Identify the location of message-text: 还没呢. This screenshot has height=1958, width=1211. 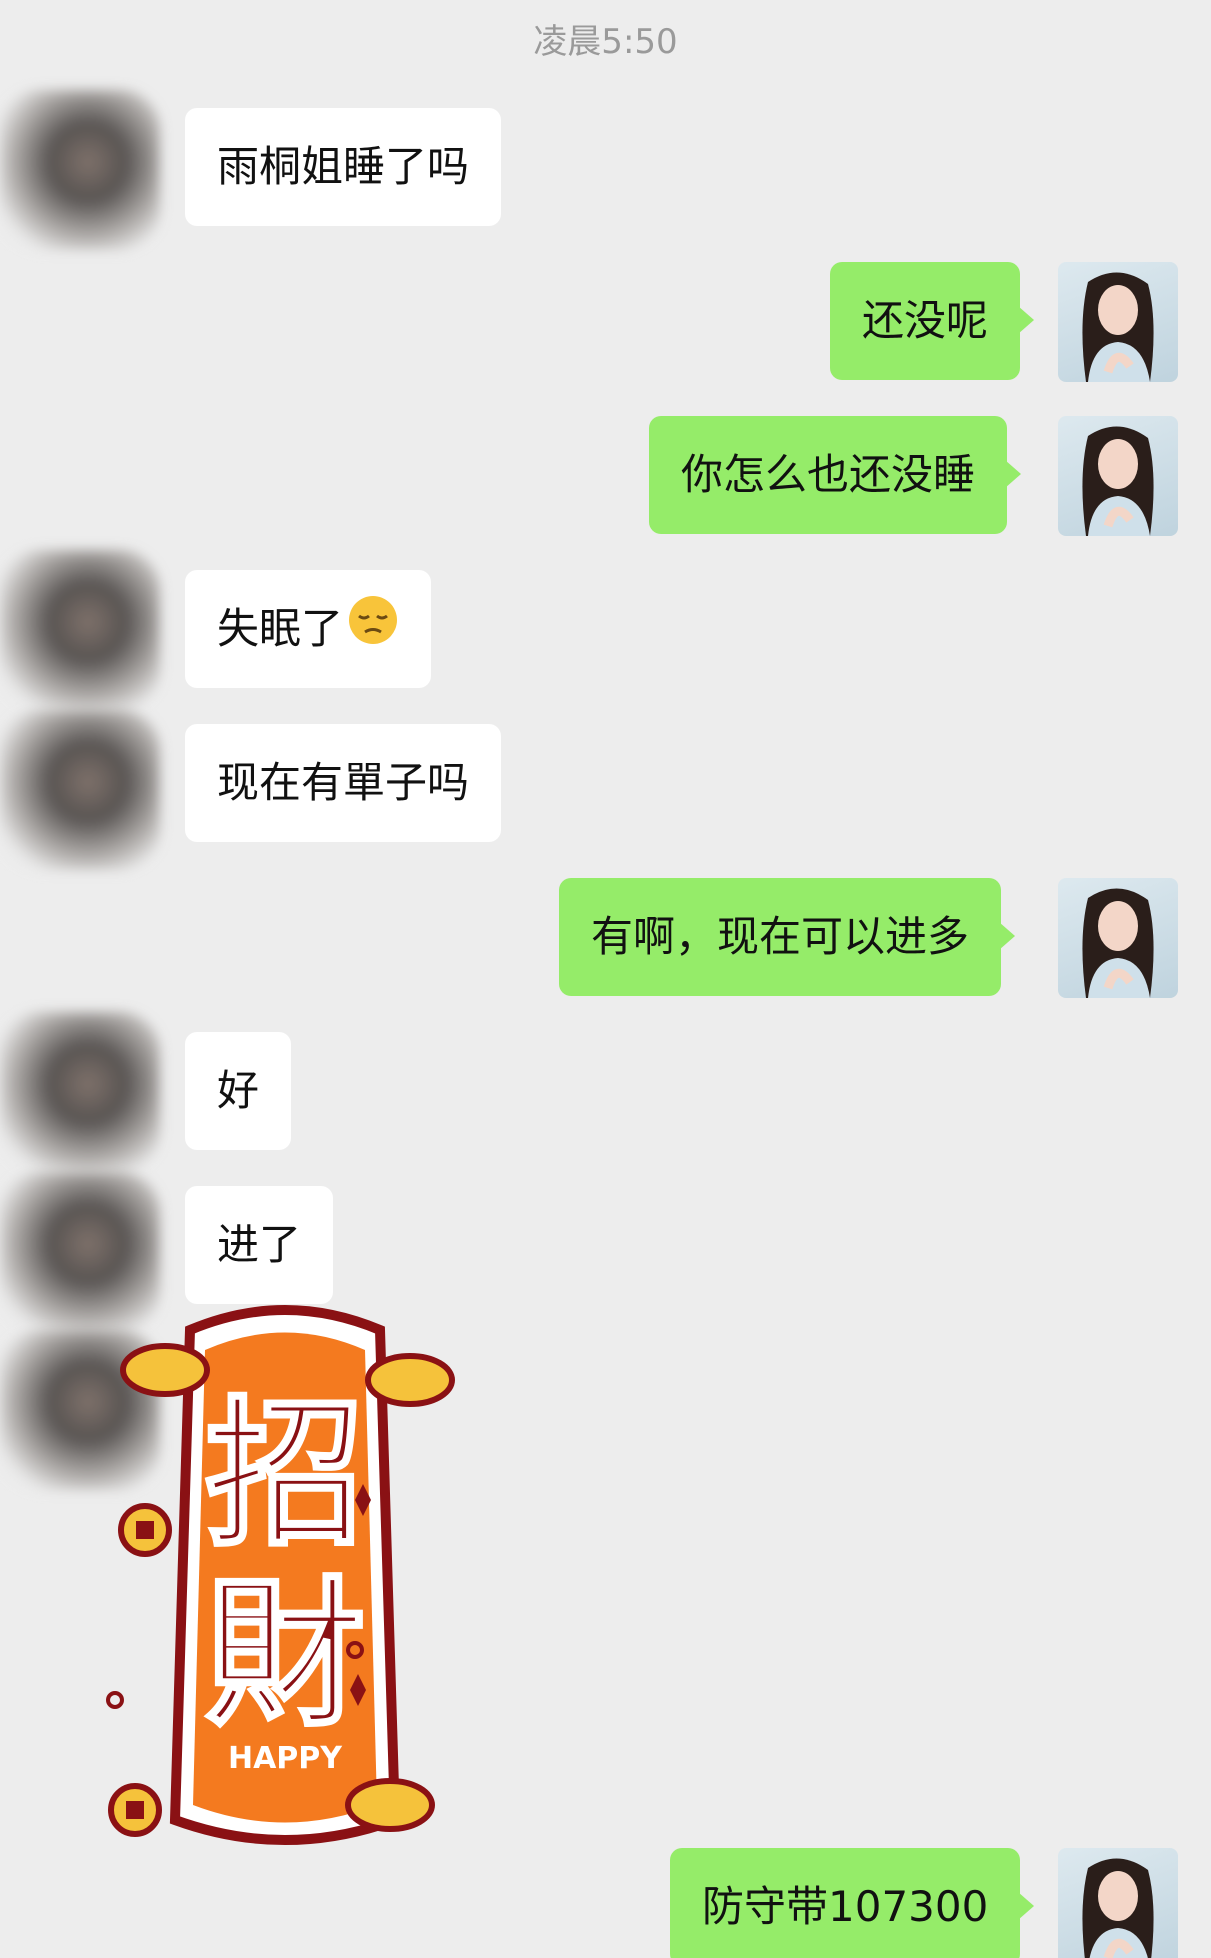
(925, 320).